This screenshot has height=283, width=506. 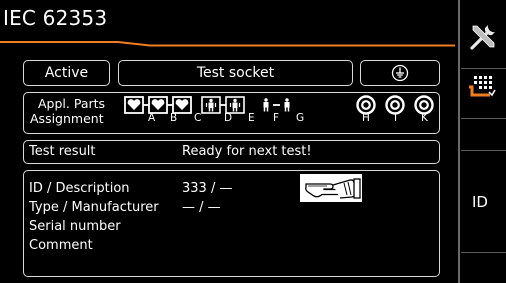 I want to click on applied-part-letter: D, so click(x=228, y=118).